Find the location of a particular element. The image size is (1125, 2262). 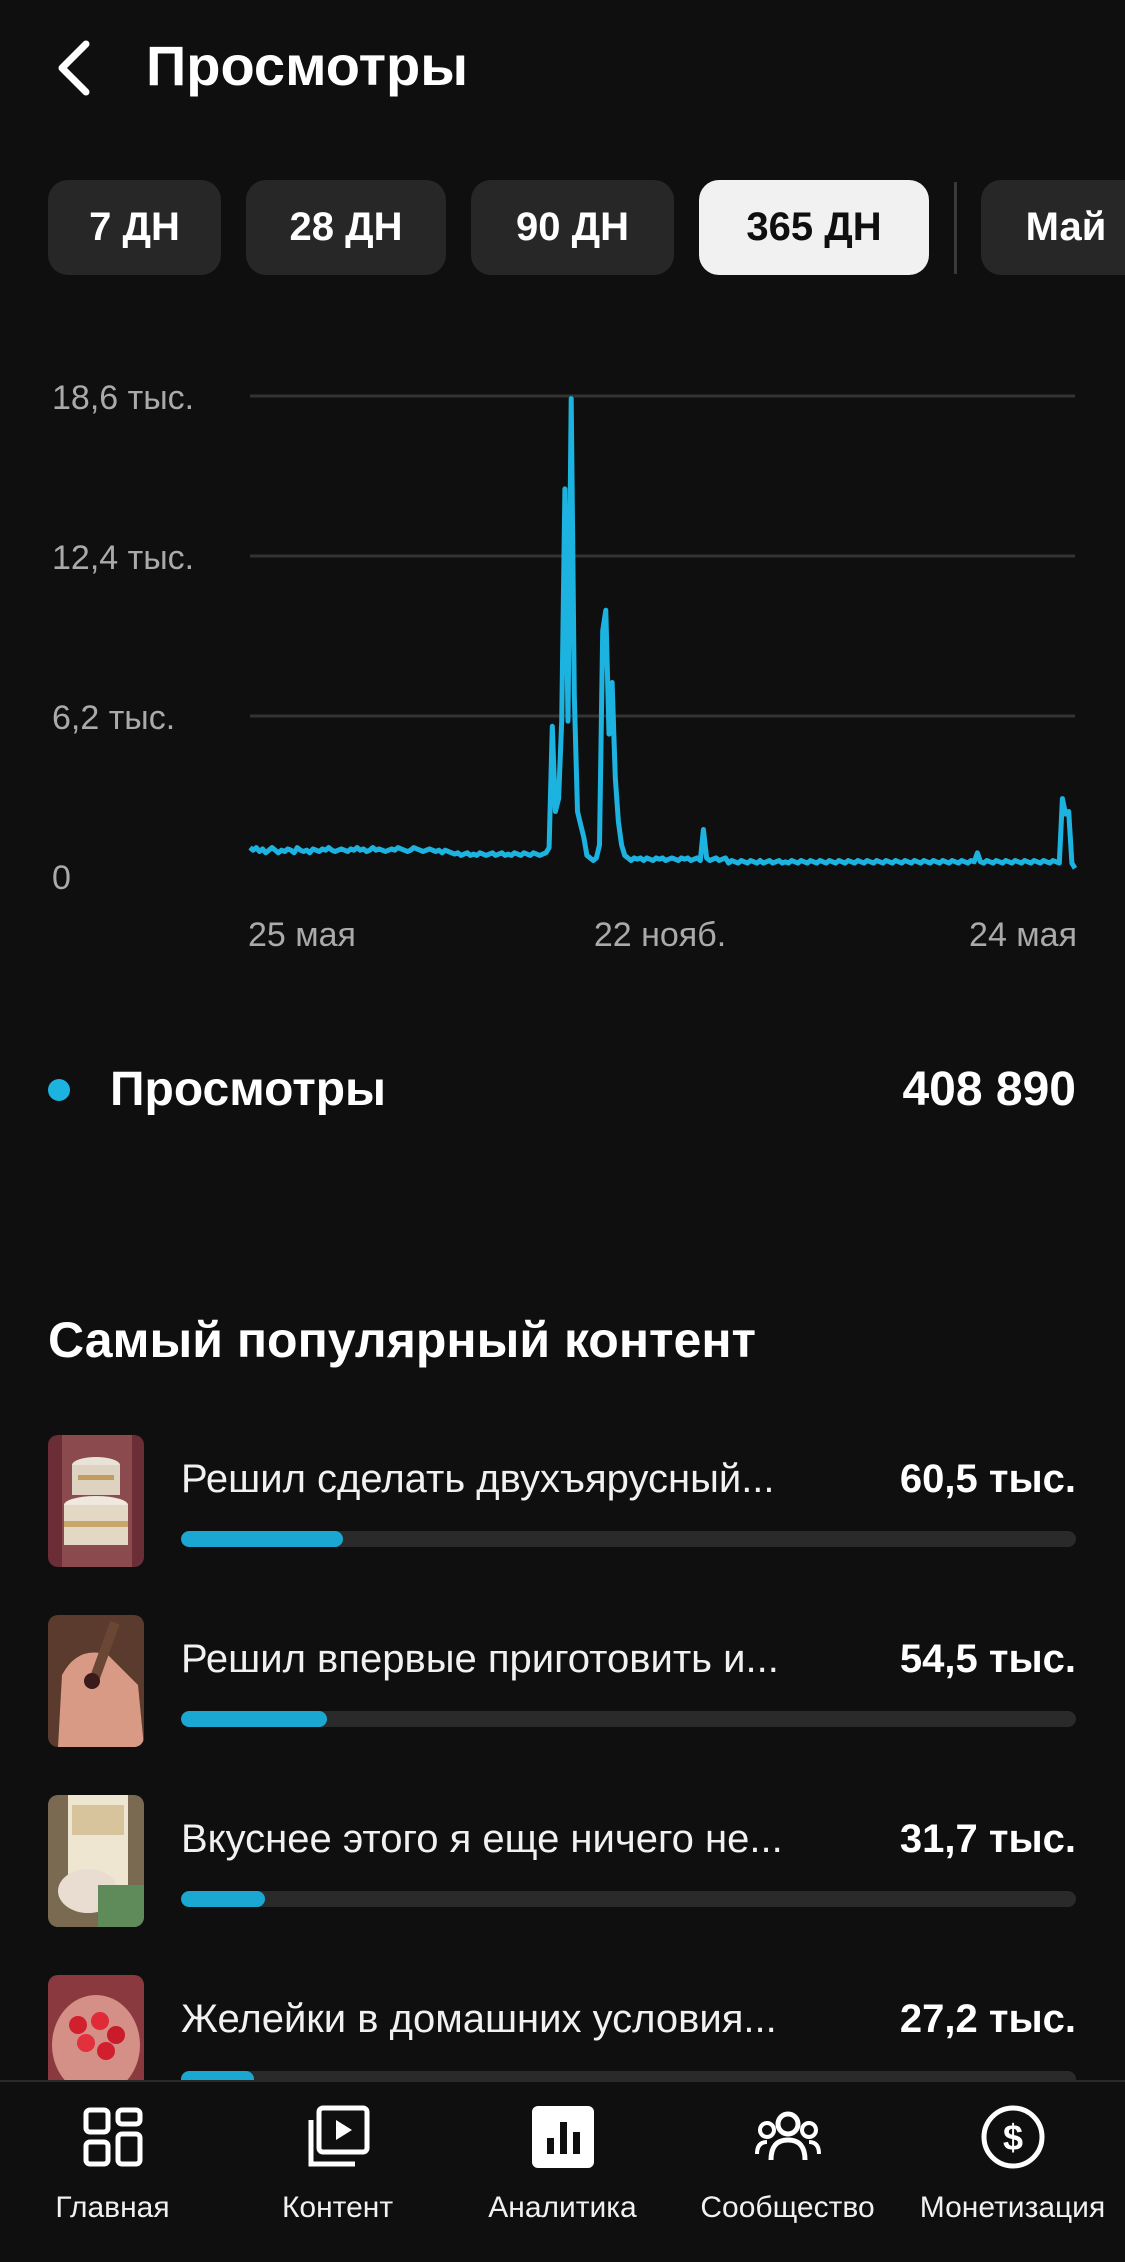

content-item-views: 31,7 тыс. is located at coordinates (987, 1839).